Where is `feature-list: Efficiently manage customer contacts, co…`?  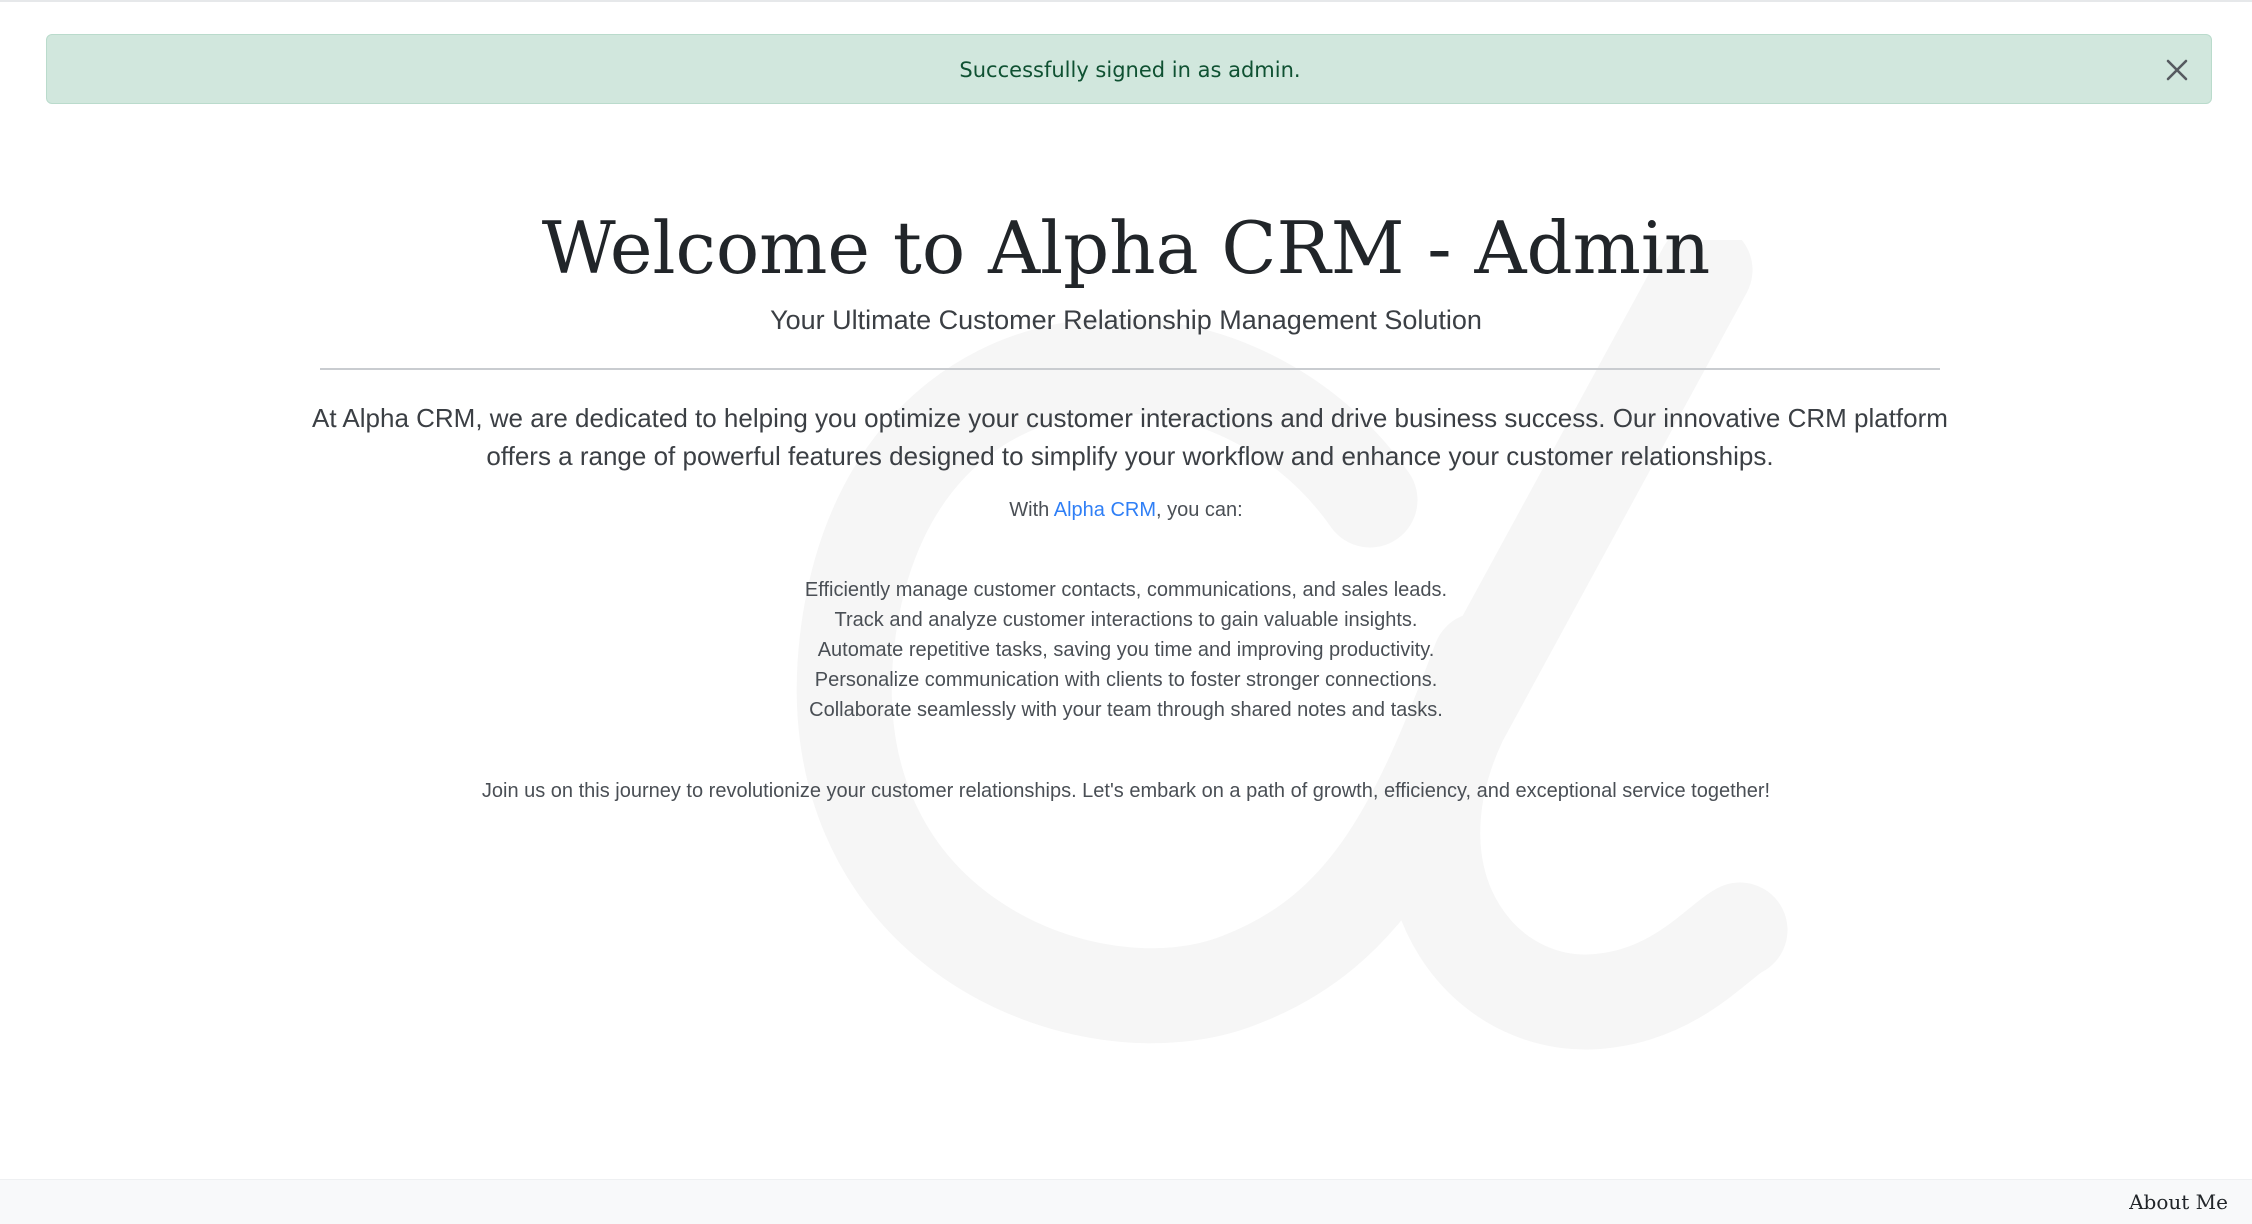
feature-list: Efficiently manage customer contacts, co… is located at coordinates (1126, 650).